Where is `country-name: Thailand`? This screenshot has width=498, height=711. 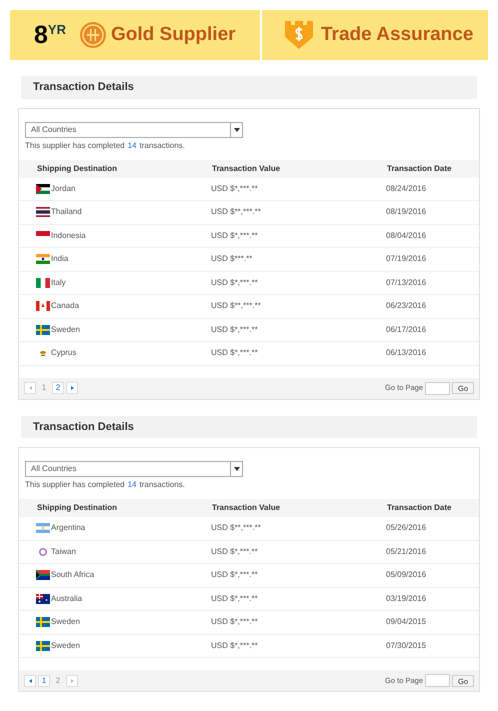
country-name: Thailand is located at coordinates (66, 212).